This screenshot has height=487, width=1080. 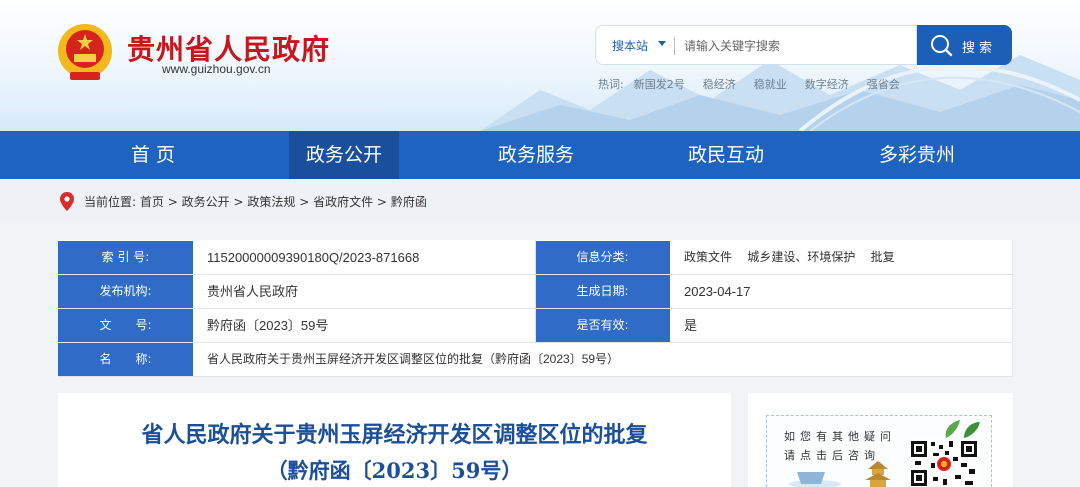 I want to click on qr-code-image, so click(x=944, y=463).